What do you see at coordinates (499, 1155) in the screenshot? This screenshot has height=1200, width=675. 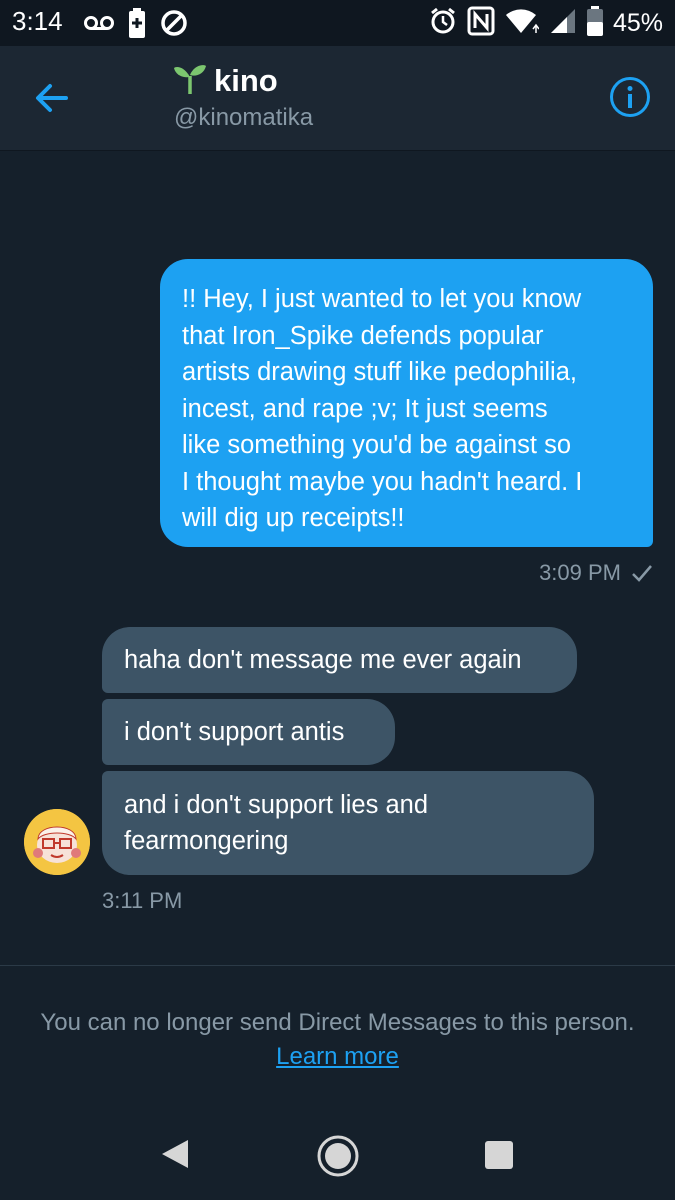 I see `square-recents-icon` at bounding box center [499, 1155].